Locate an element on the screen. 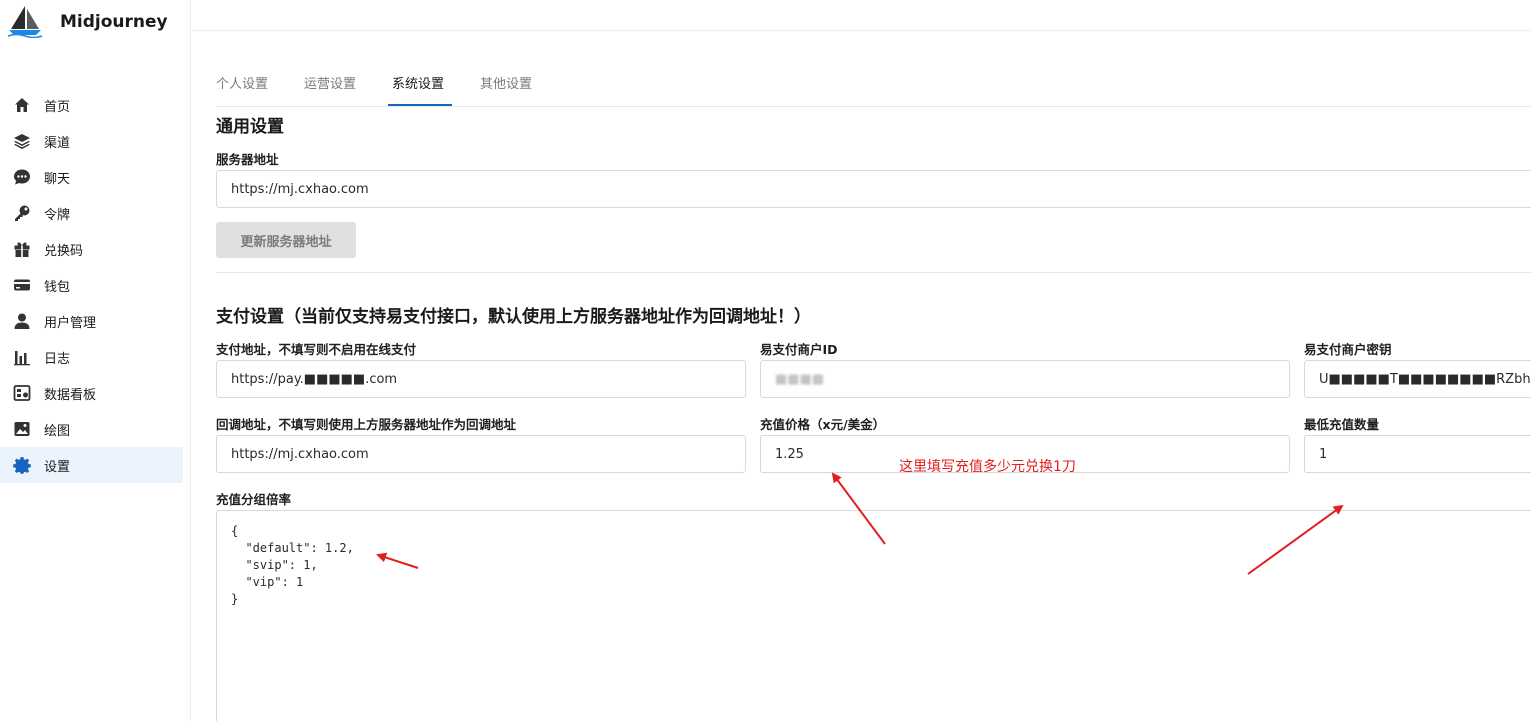 The image size is (1531, 721). group-ratio-label: 充值分组倍率 is located at coordinates (254, 499).